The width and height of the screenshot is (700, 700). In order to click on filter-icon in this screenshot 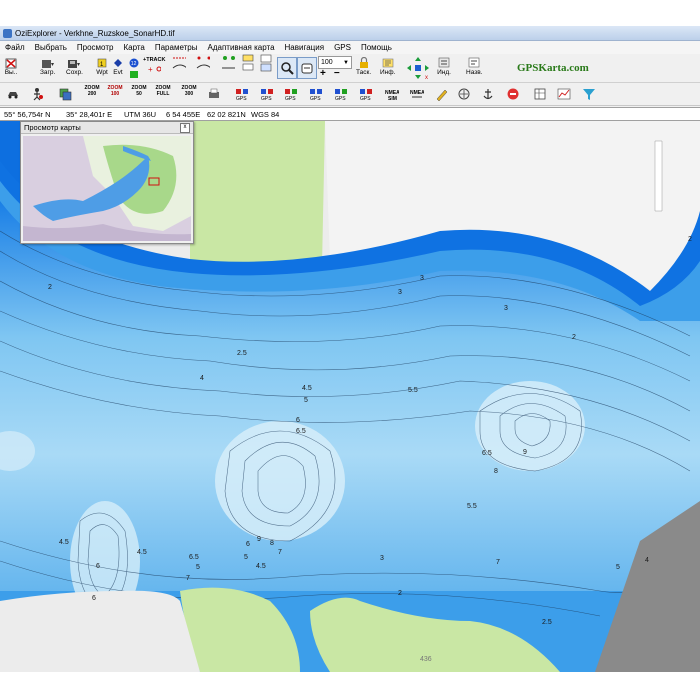, I will do `click(589, 94)`.